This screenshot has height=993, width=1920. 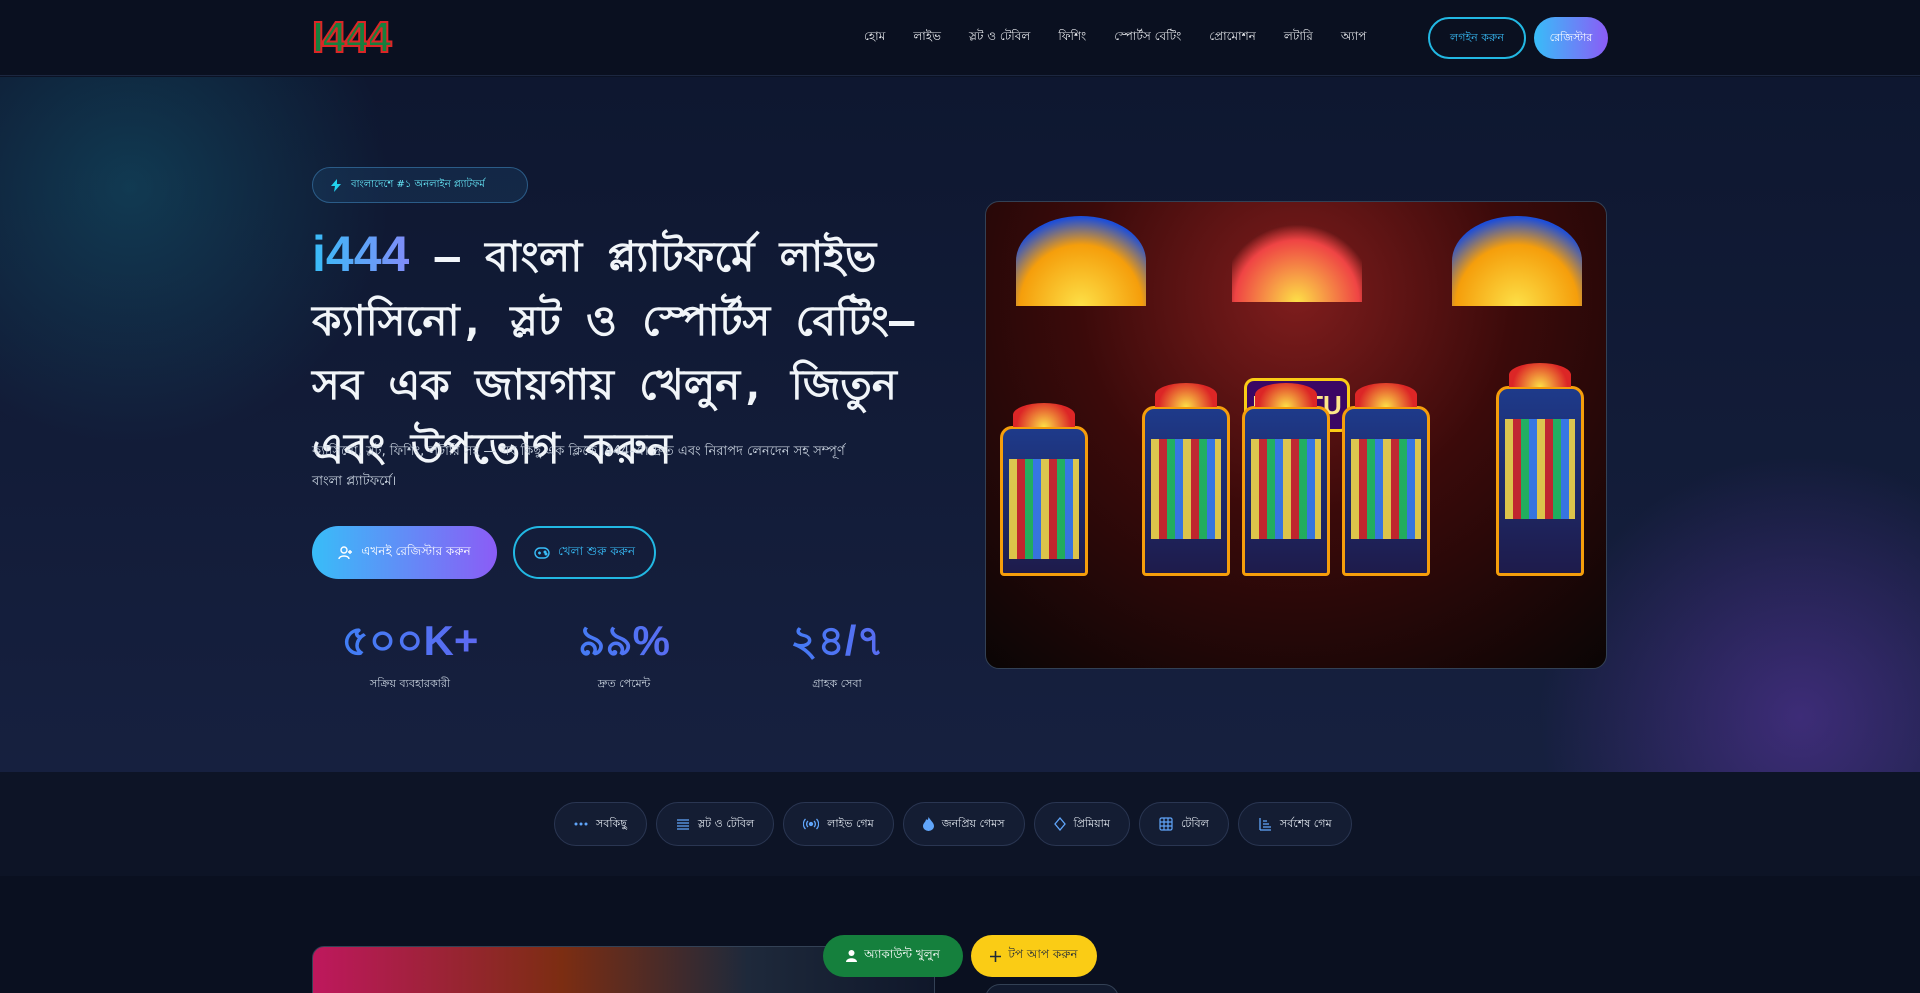 I want to click on category-live-games: লাইভ গেম, so click(x=838, y=824).